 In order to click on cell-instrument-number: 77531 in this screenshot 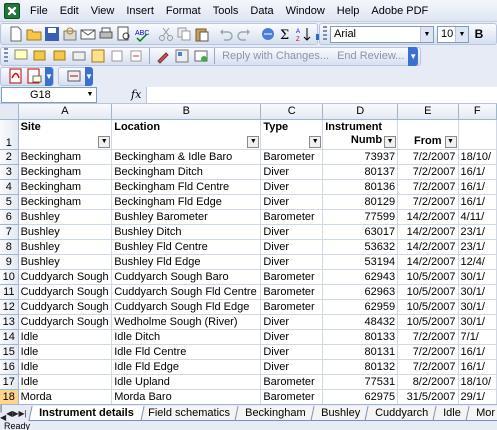, I will do `click(360, 382)`.